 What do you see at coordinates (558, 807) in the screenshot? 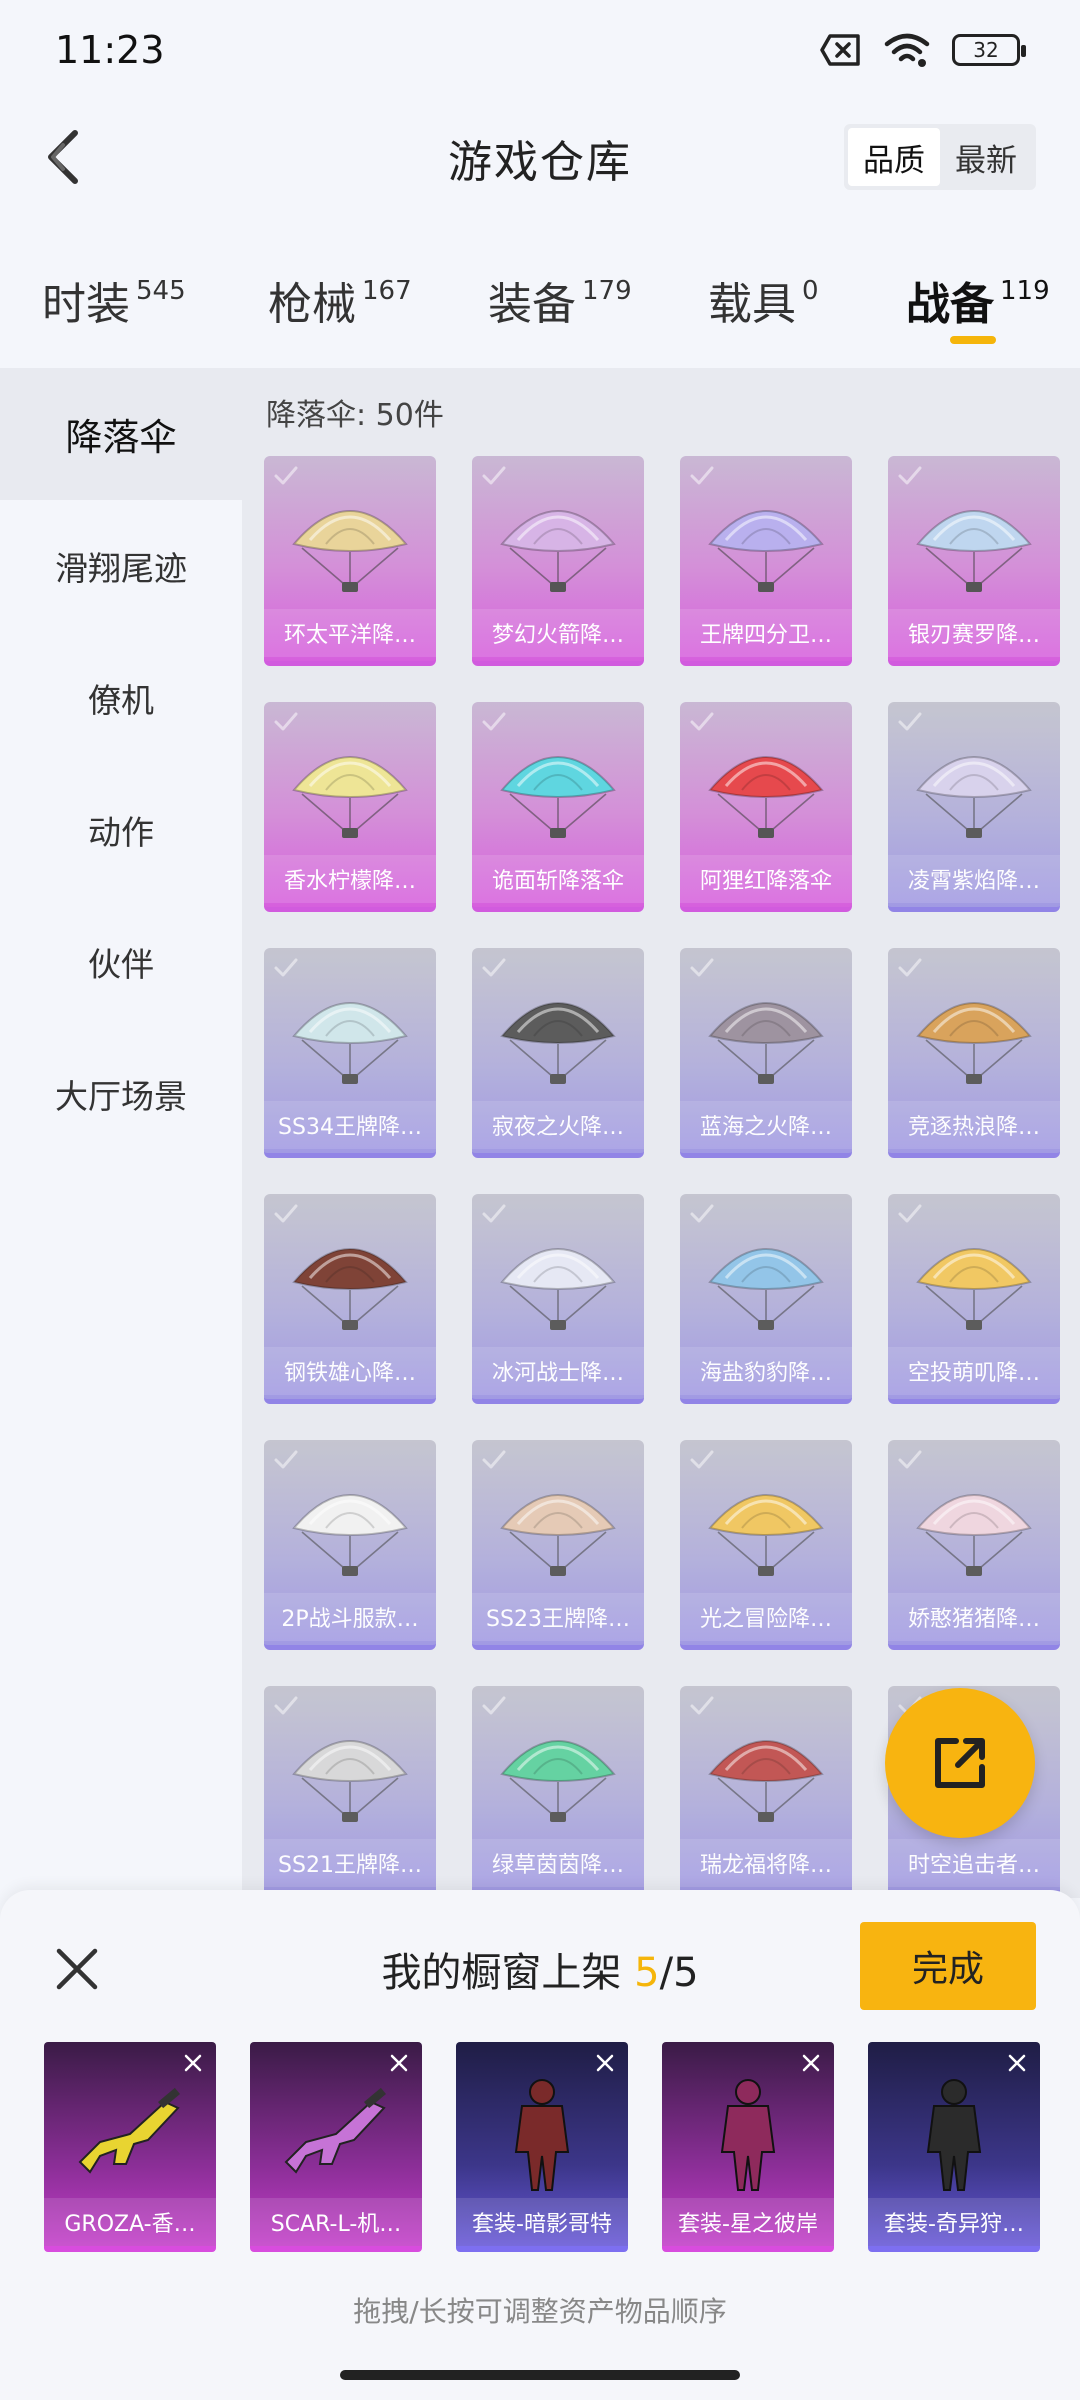
I see `parachute-card: 诡面斩降落伞` at bounding box center [558, 807].